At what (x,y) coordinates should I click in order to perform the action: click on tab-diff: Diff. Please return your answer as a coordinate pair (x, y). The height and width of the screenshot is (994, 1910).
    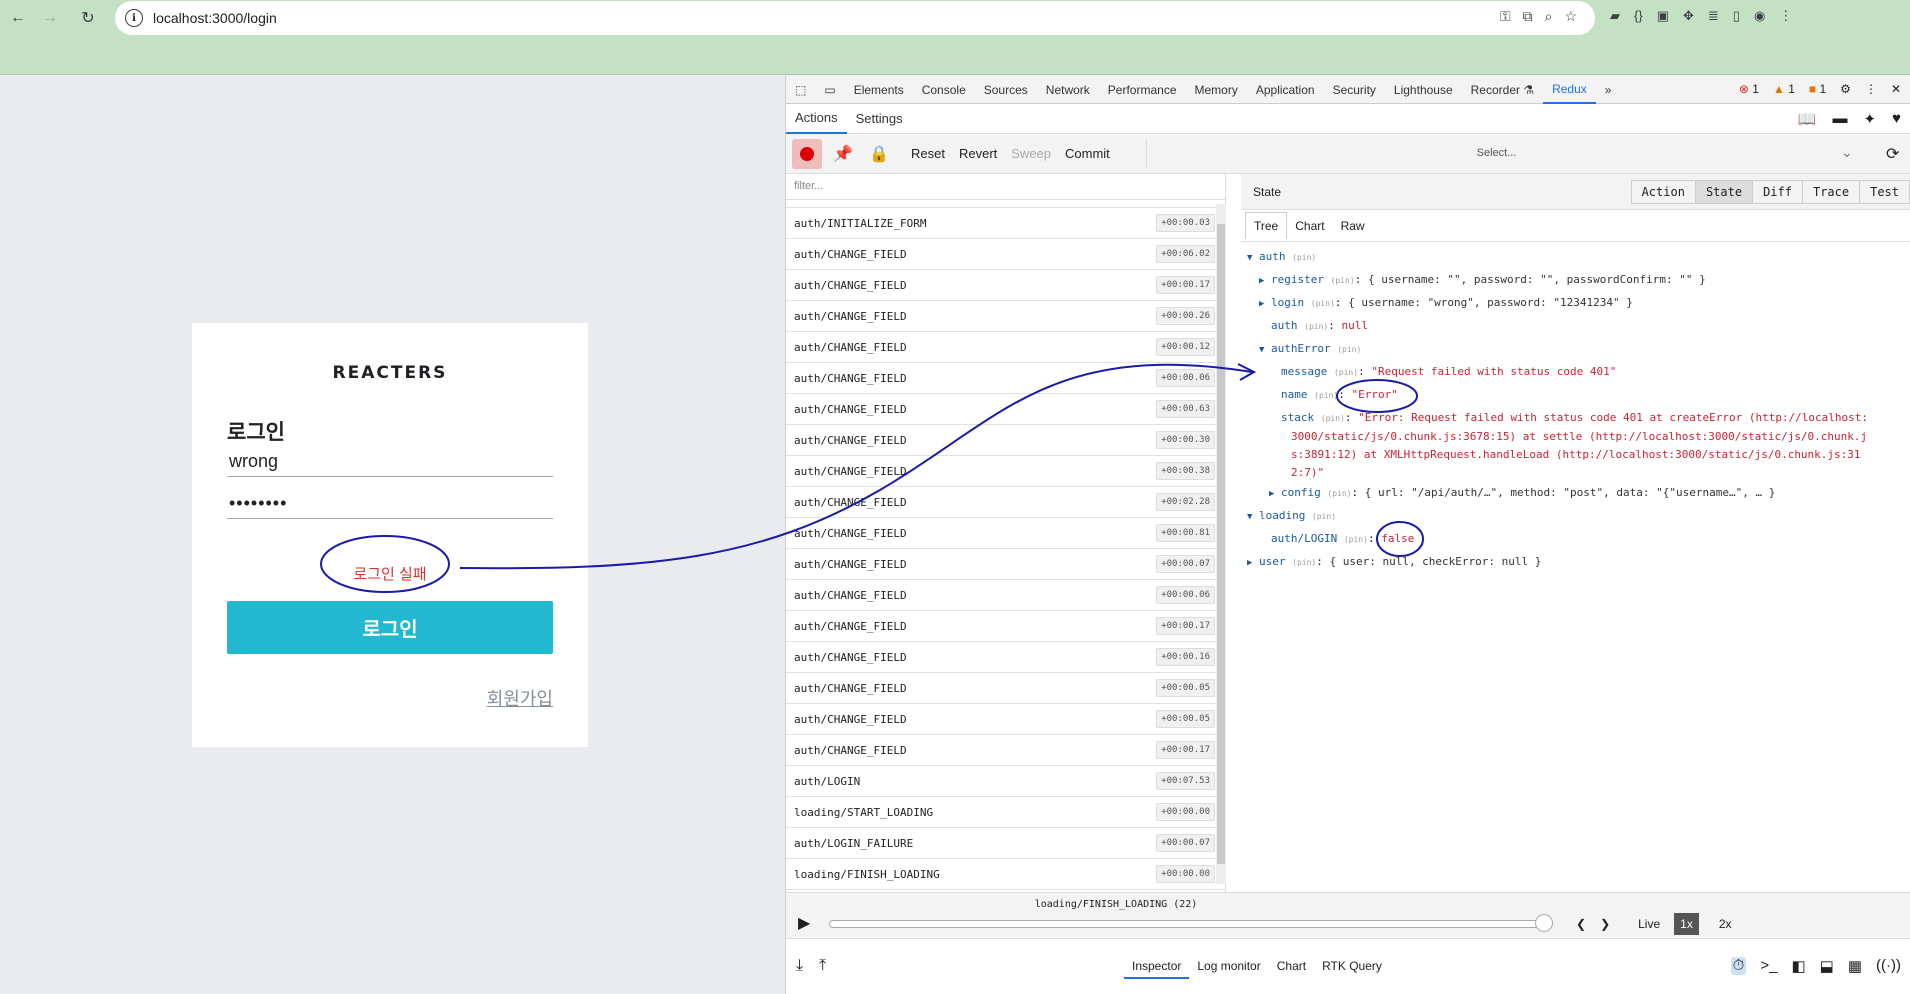
    Looking at the image, I should click on (1778, 192).